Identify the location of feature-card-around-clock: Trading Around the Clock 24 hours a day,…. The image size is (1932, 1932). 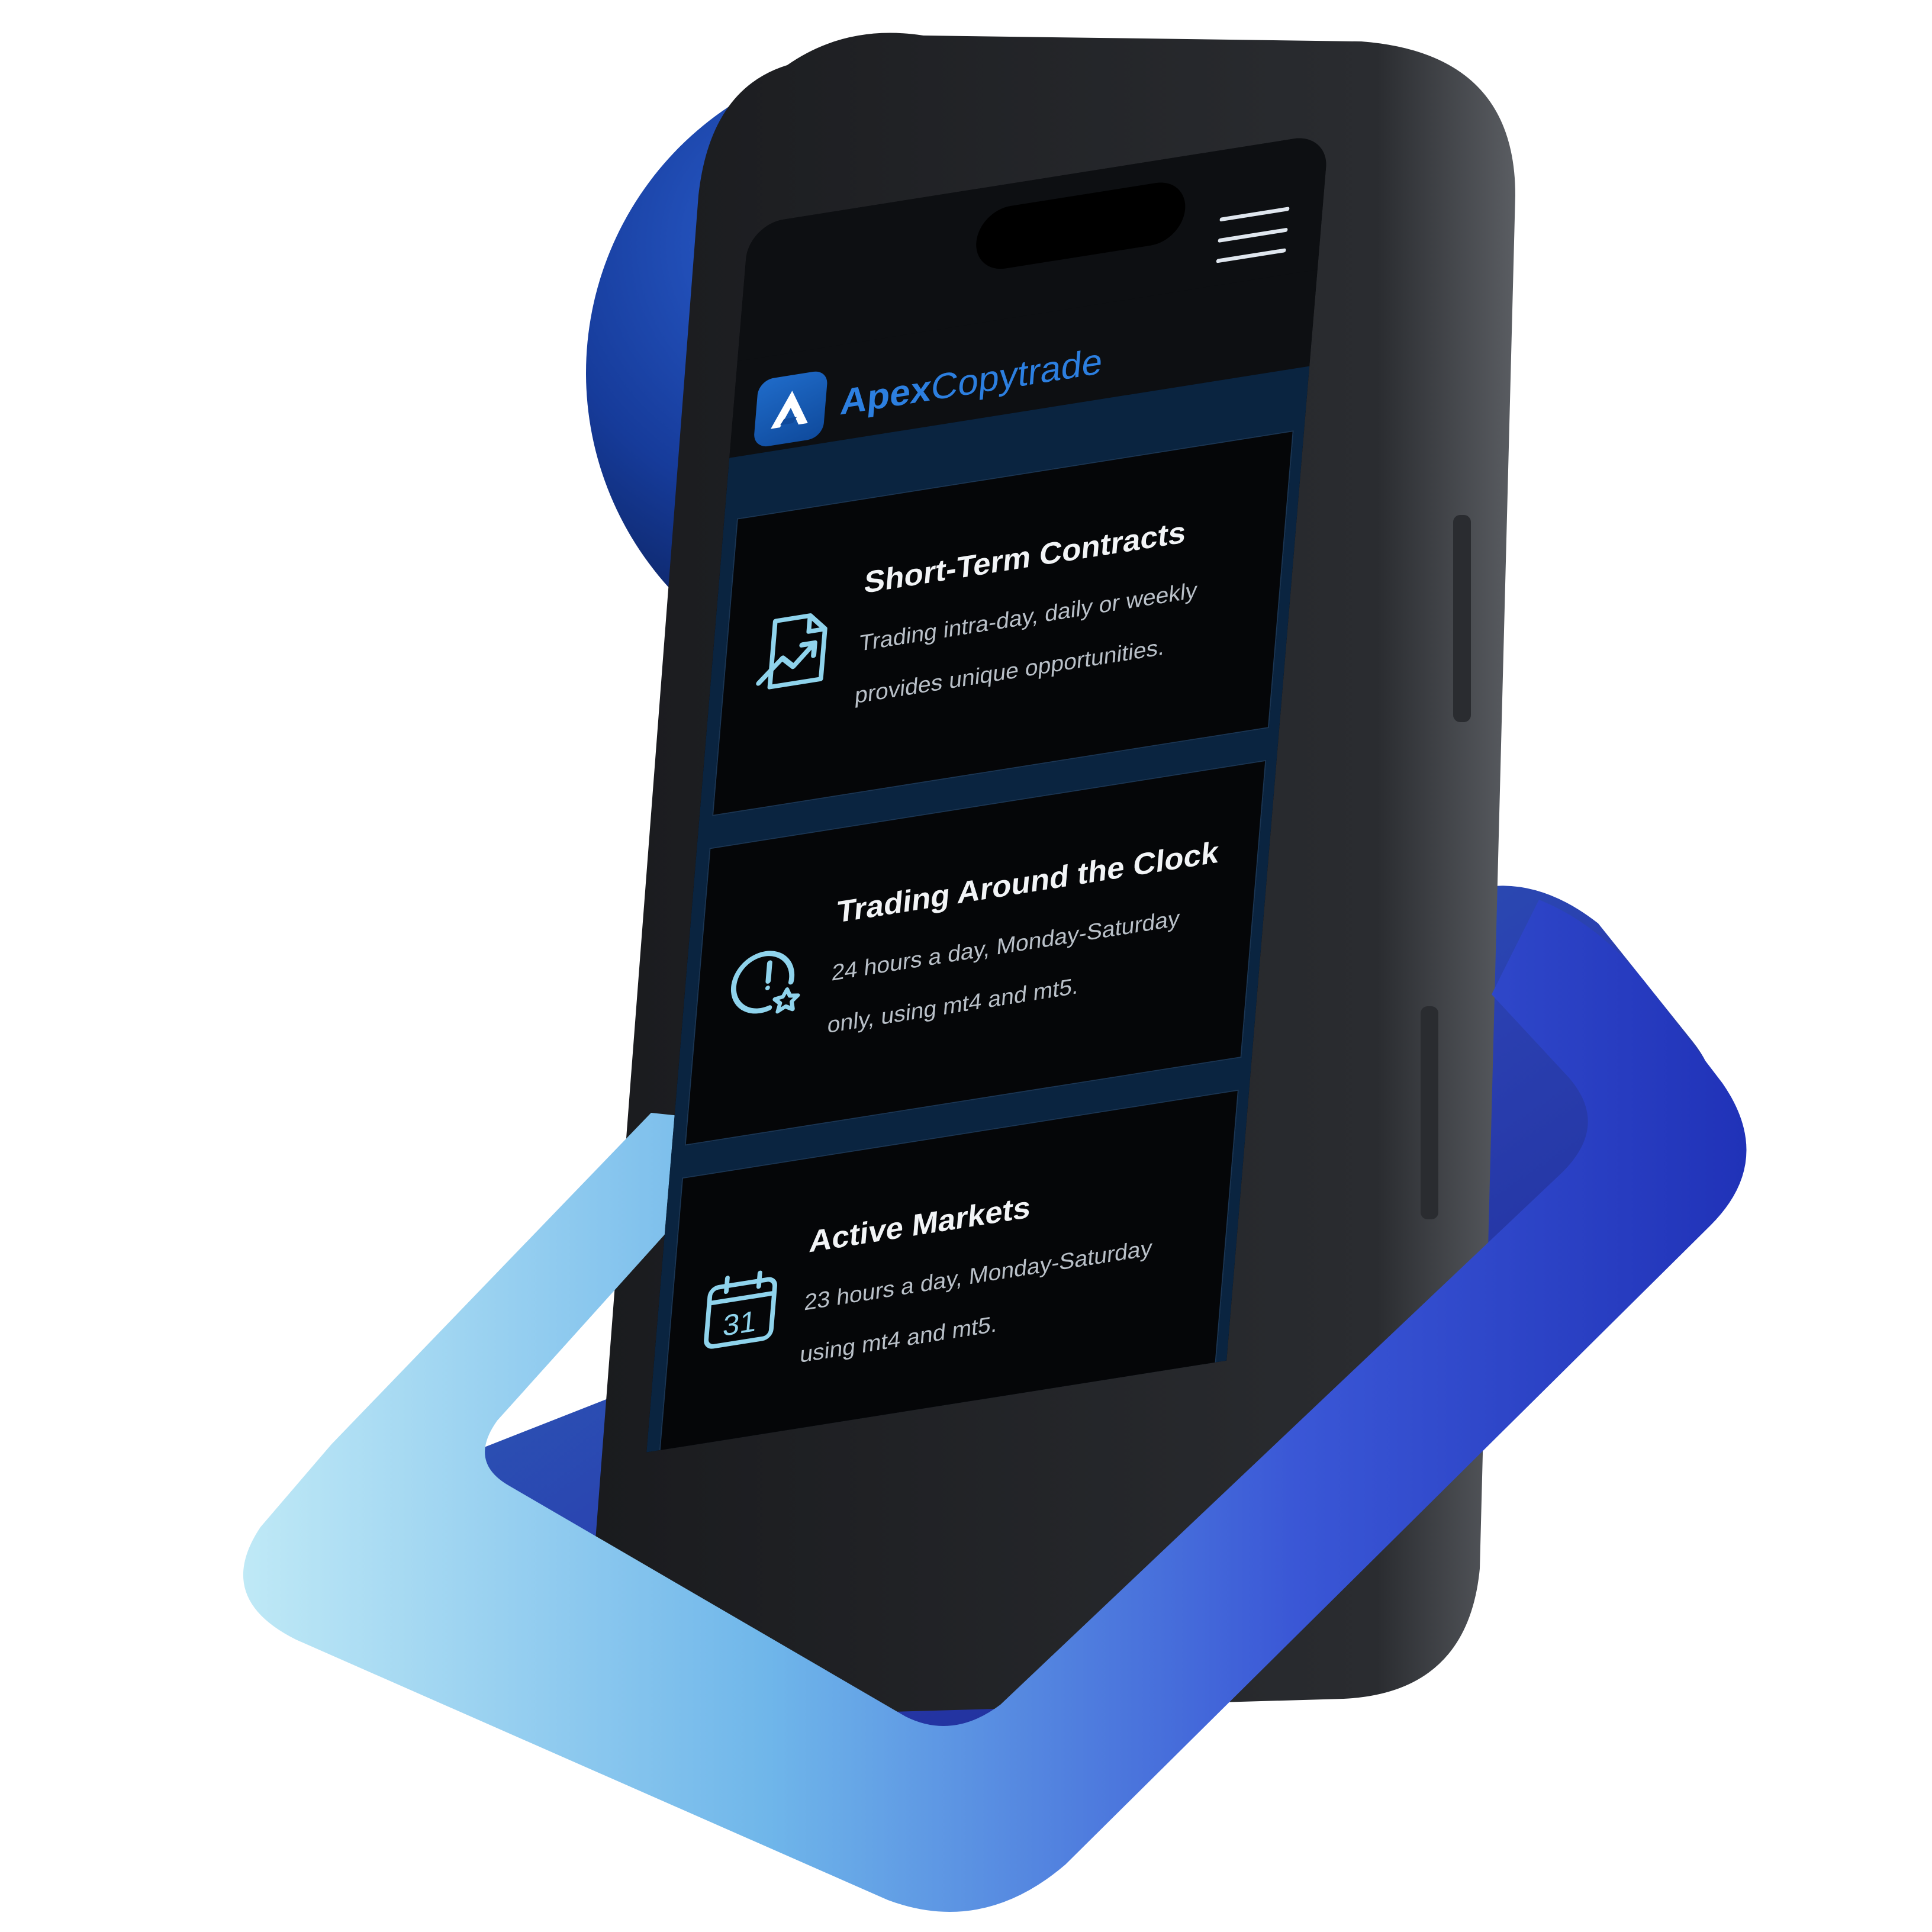
(976, 953).